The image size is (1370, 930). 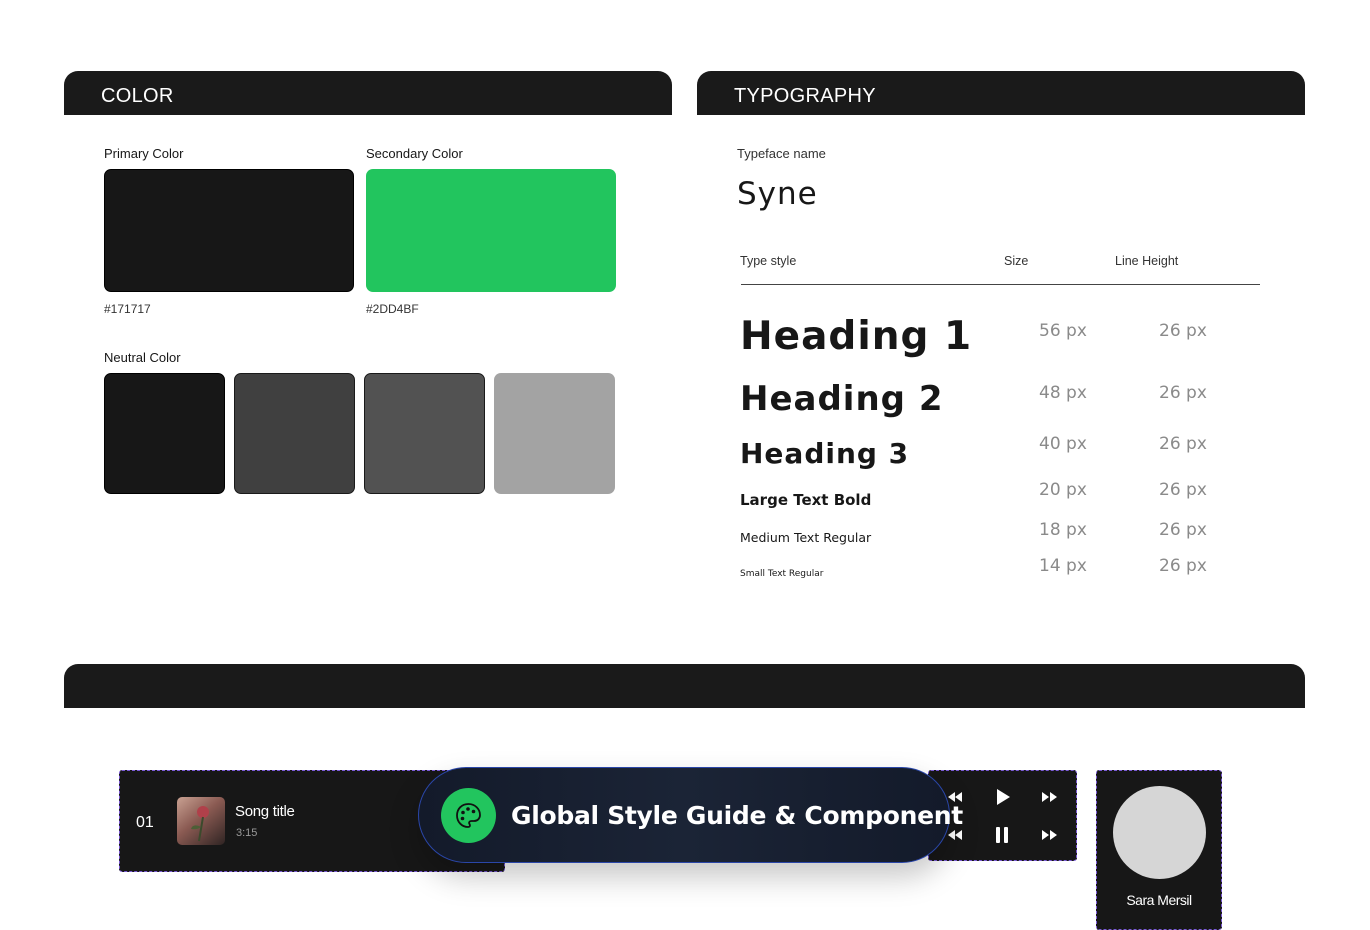 What do you see at coordinates (1063, 530) in the screenshot?
I see `medium-text-size: 18 px` at bounding box center [1063, 530].